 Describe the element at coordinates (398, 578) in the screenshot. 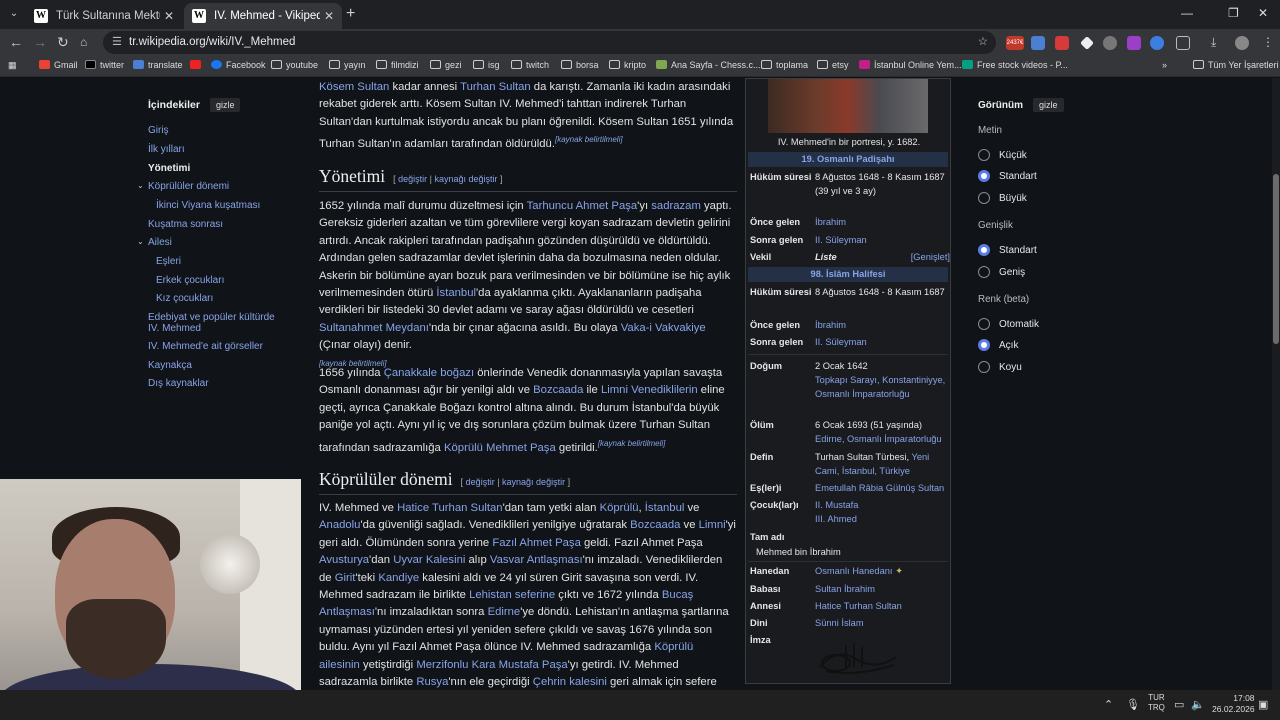

I see `link: Kandiye` at that location.